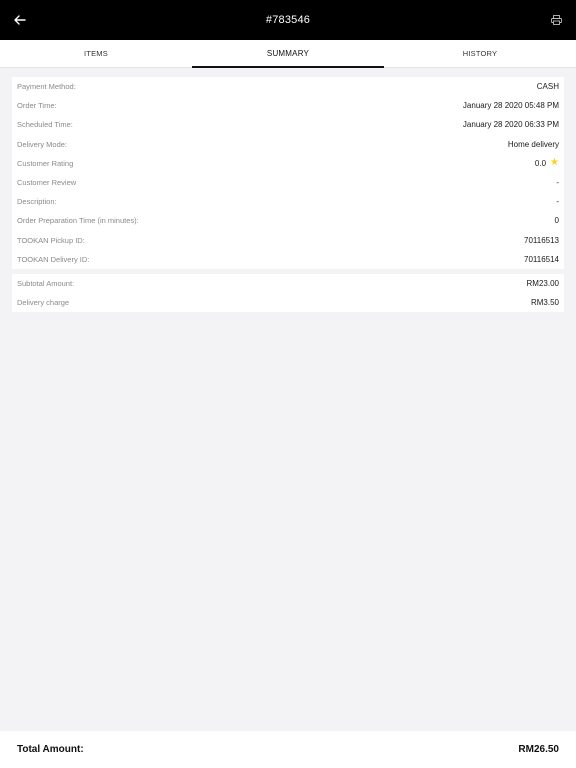 The width and height of the screenshot is (576, 768). Describe the element at coordinates (50, 749) in the screenshot. I see `total-amount-label: Total Amount:` at that location.